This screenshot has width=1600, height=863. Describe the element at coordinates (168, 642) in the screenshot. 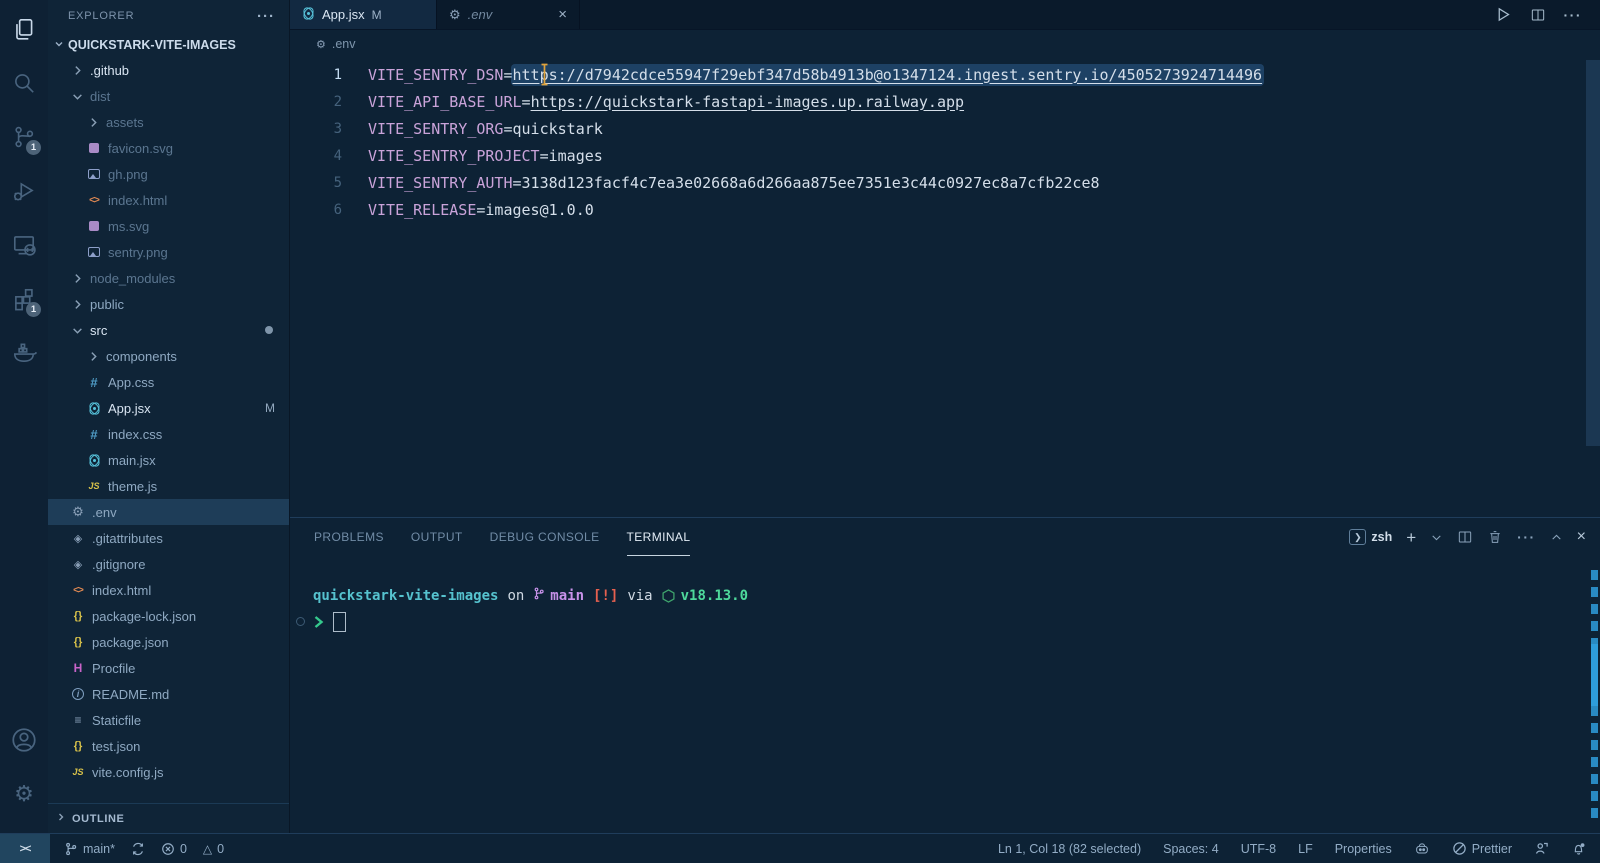

I see `tree-item-package-json: {} package.json` at that location.